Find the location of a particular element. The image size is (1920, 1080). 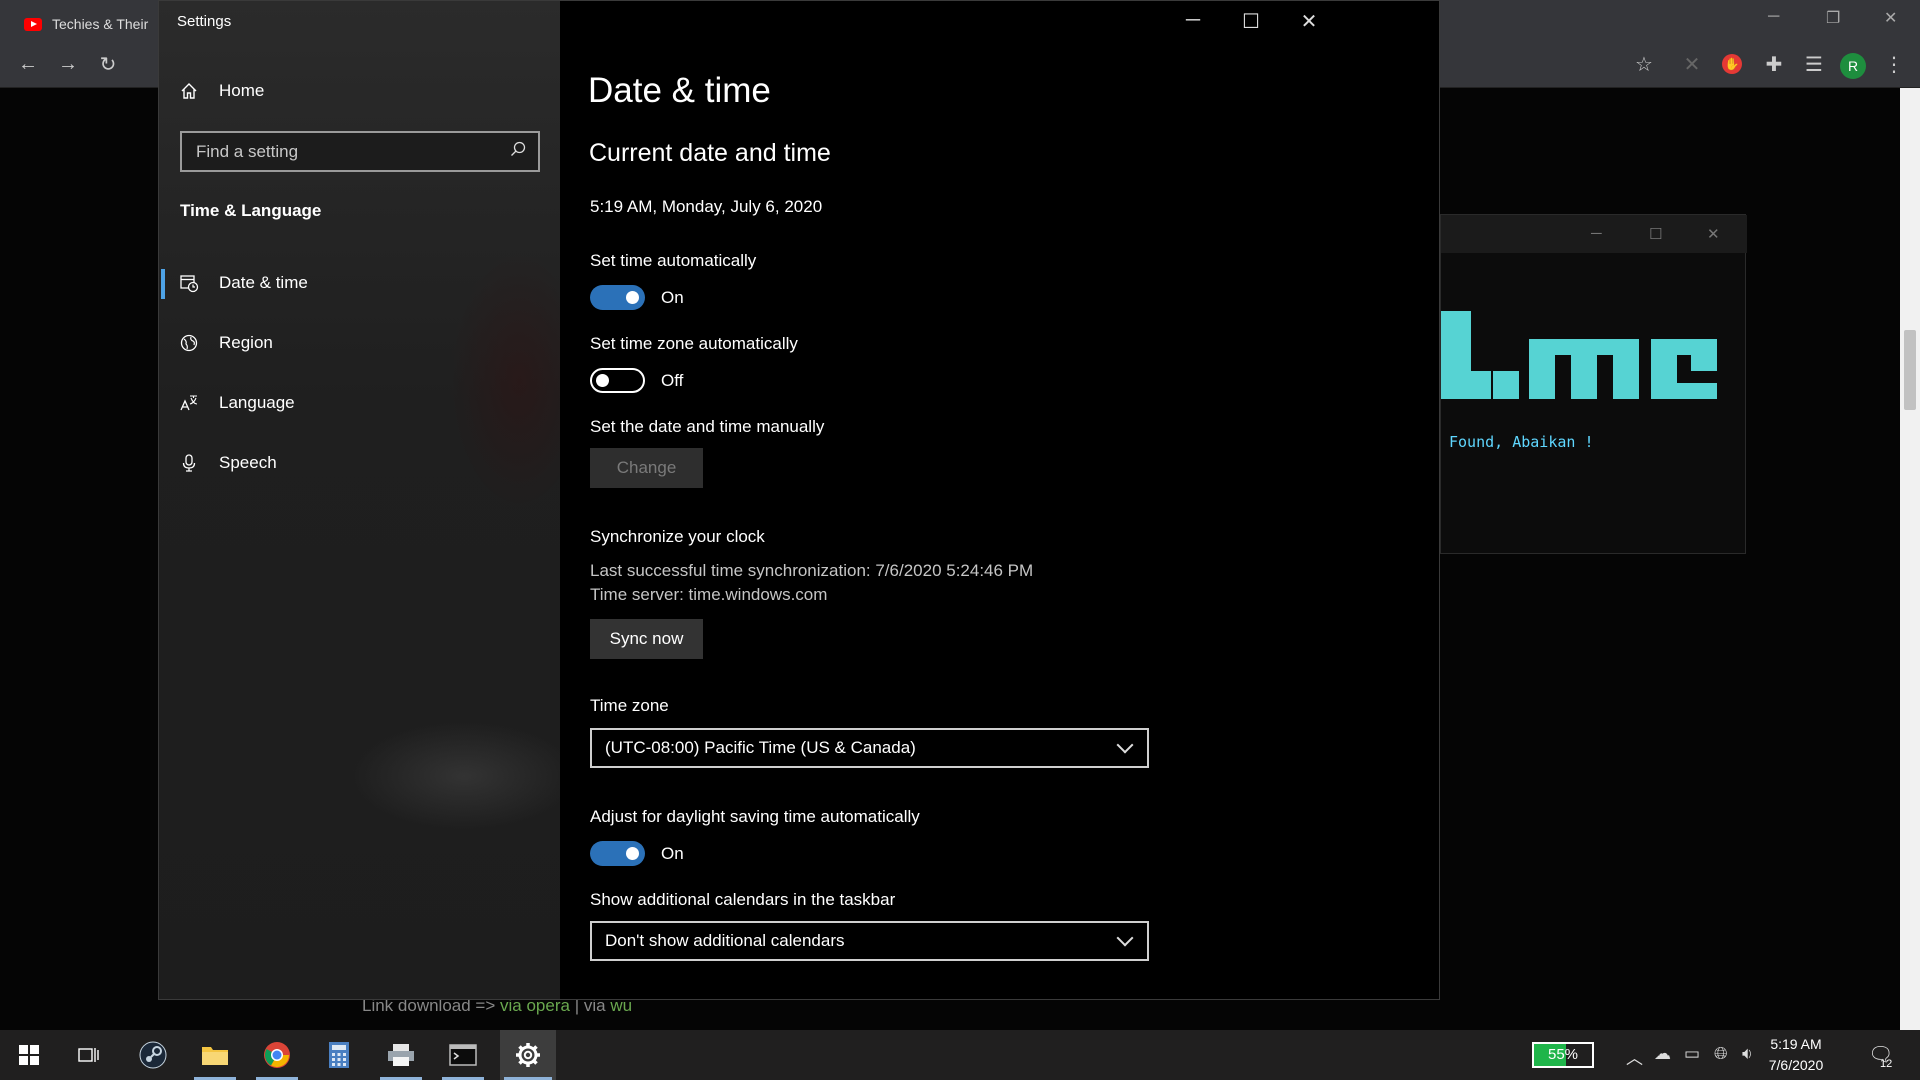

battery-percent-label: 55% is located at coordinates (1563, 1054).